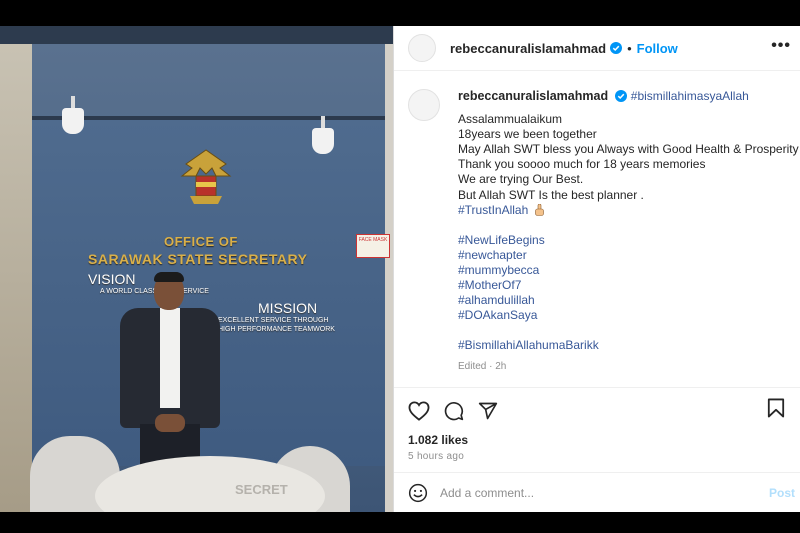 The width and height of the screenshot is (800, 533). What do you see at coordinates (539, 209) in the screenshot?
I see `pointing-hand-emoji-icon` at bounding box center [539, 209].